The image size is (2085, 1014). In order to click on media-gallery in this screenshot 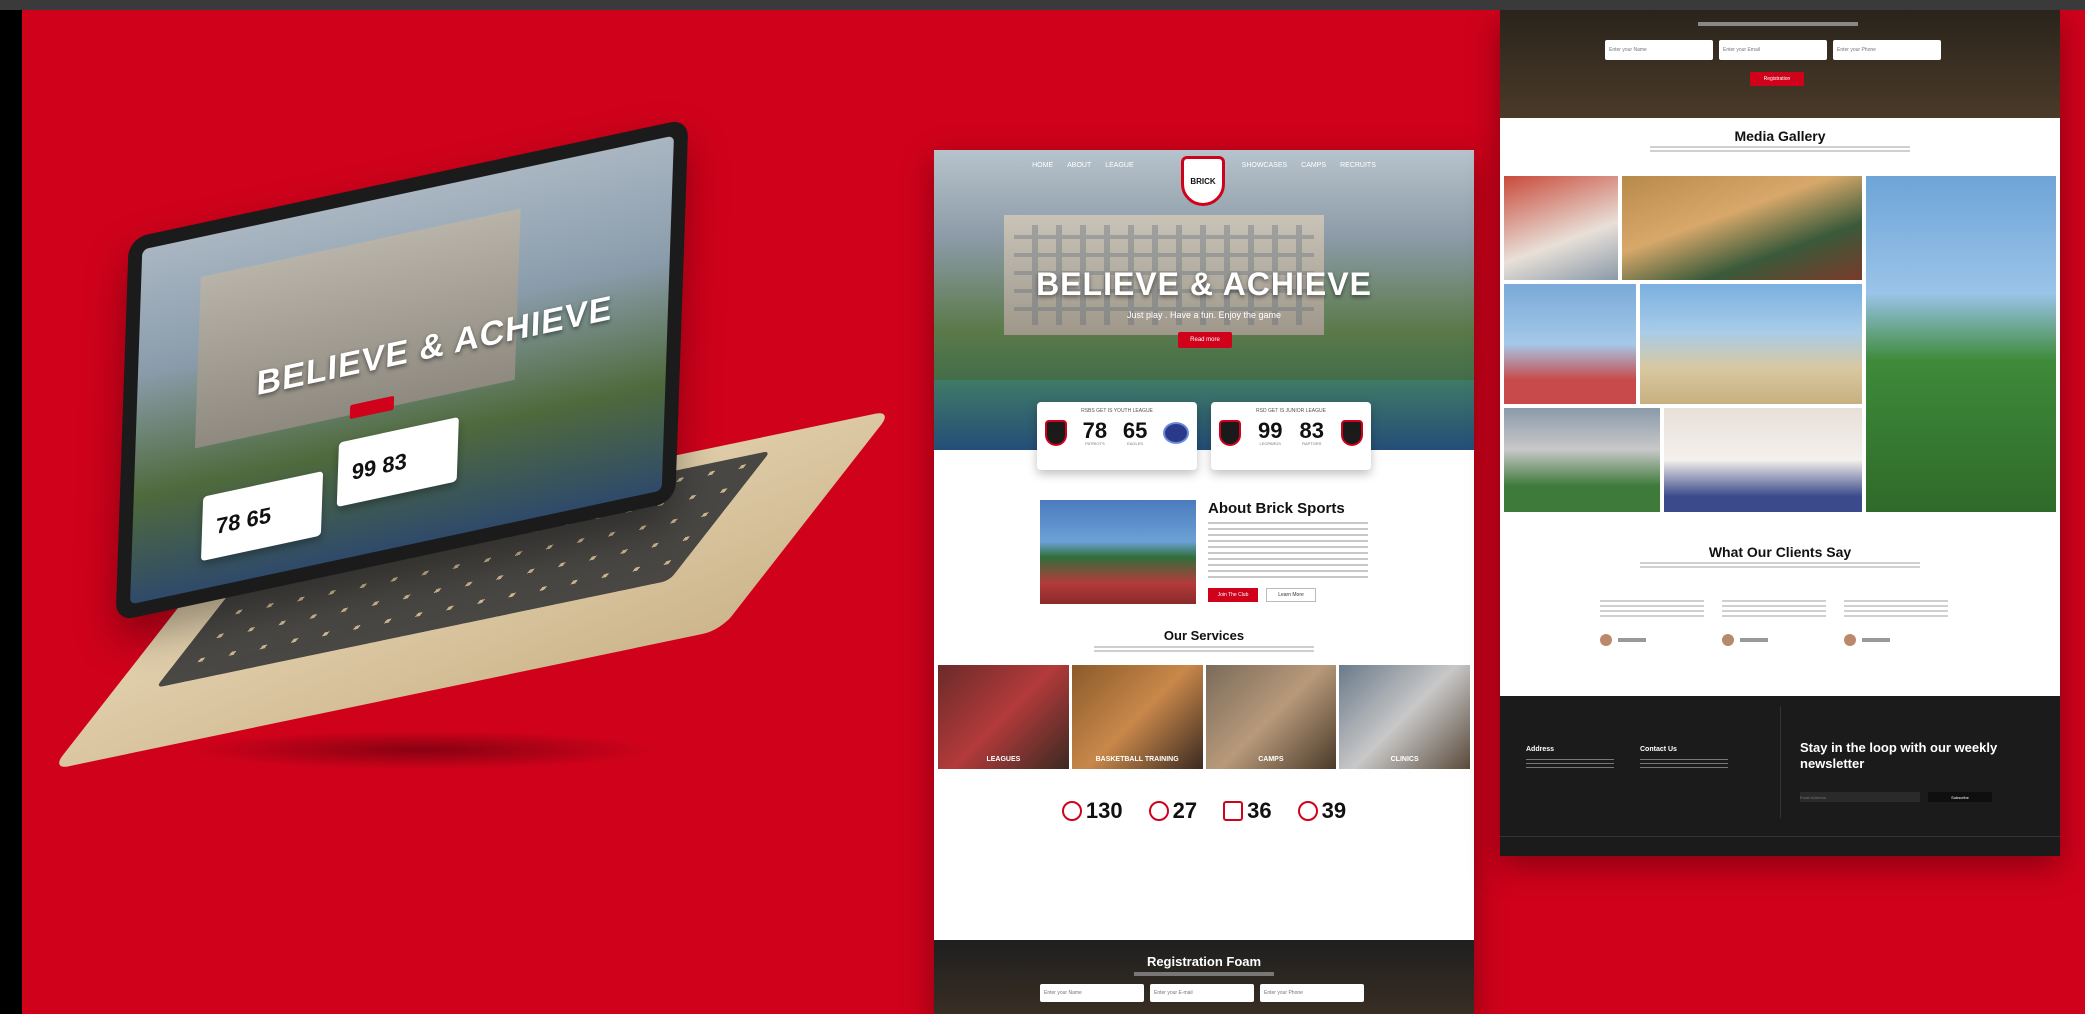, I will do `click(1780, 350)`.